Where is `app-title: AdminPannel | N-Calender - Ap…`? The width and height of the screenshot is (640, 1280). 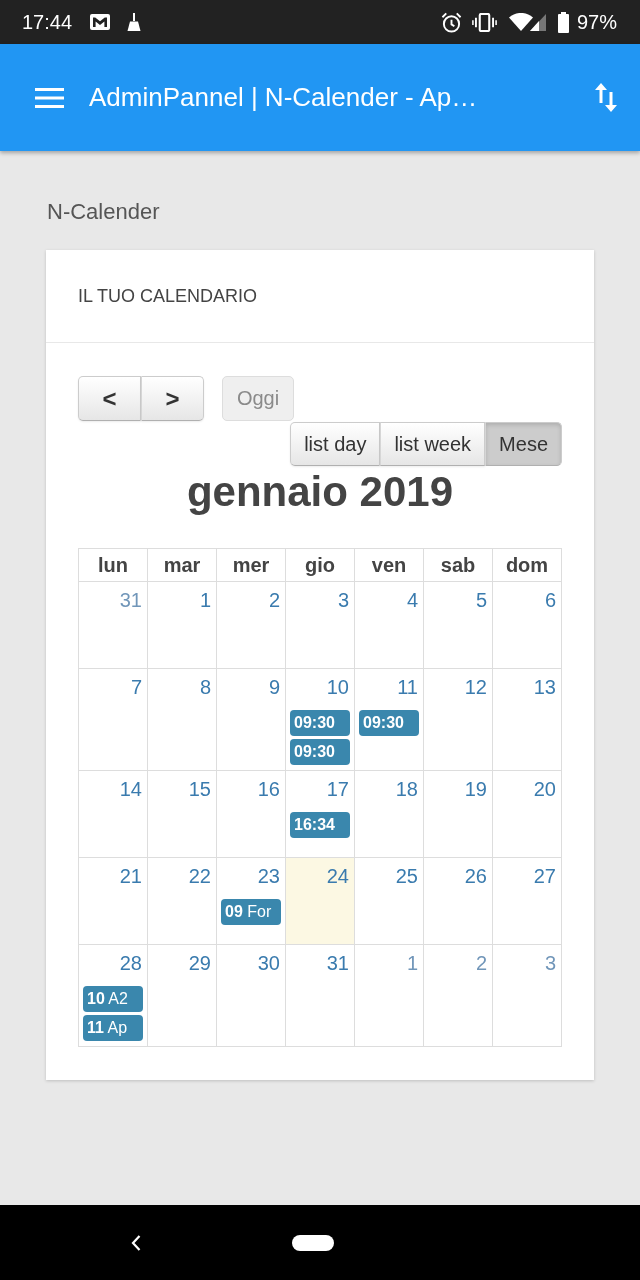 app-title: AdminPannel | N-Calender - Ap… is located at coordinates (284, 97).